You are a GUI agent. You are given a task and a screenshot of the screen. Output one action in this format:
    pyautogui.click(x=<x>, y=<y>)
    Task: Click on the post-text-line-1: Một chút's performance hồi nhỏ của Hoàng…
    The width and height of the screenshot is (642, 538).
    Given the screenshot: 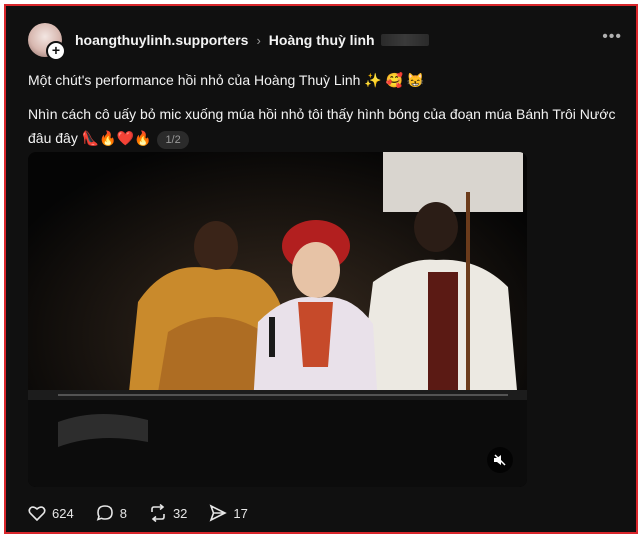 What is the action you would take?
    pyautogui.click(x=226, y=80)
    